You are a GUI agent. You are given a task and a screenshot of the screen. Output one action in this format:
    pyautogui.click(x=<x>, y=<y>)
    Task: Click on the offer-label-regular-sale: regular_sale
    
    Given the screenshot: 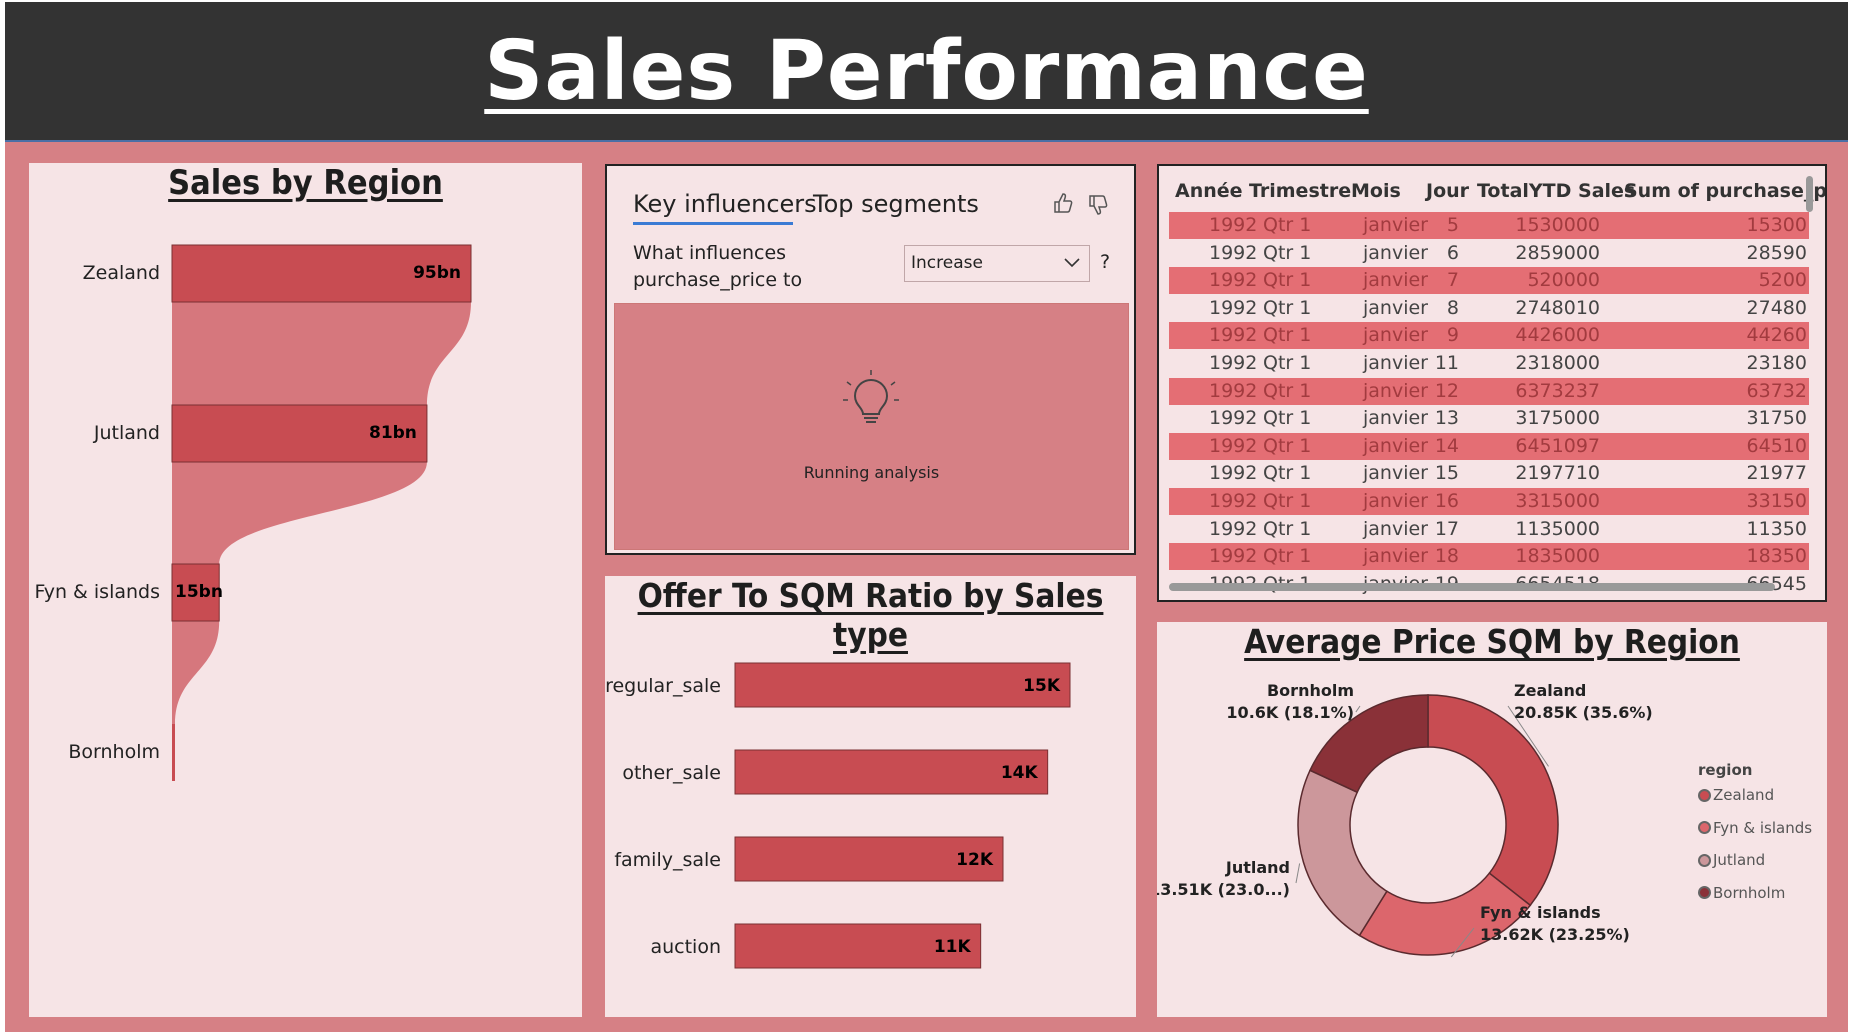 What is the action you would take?
    pyautogui.click(x=663, y=686)
    